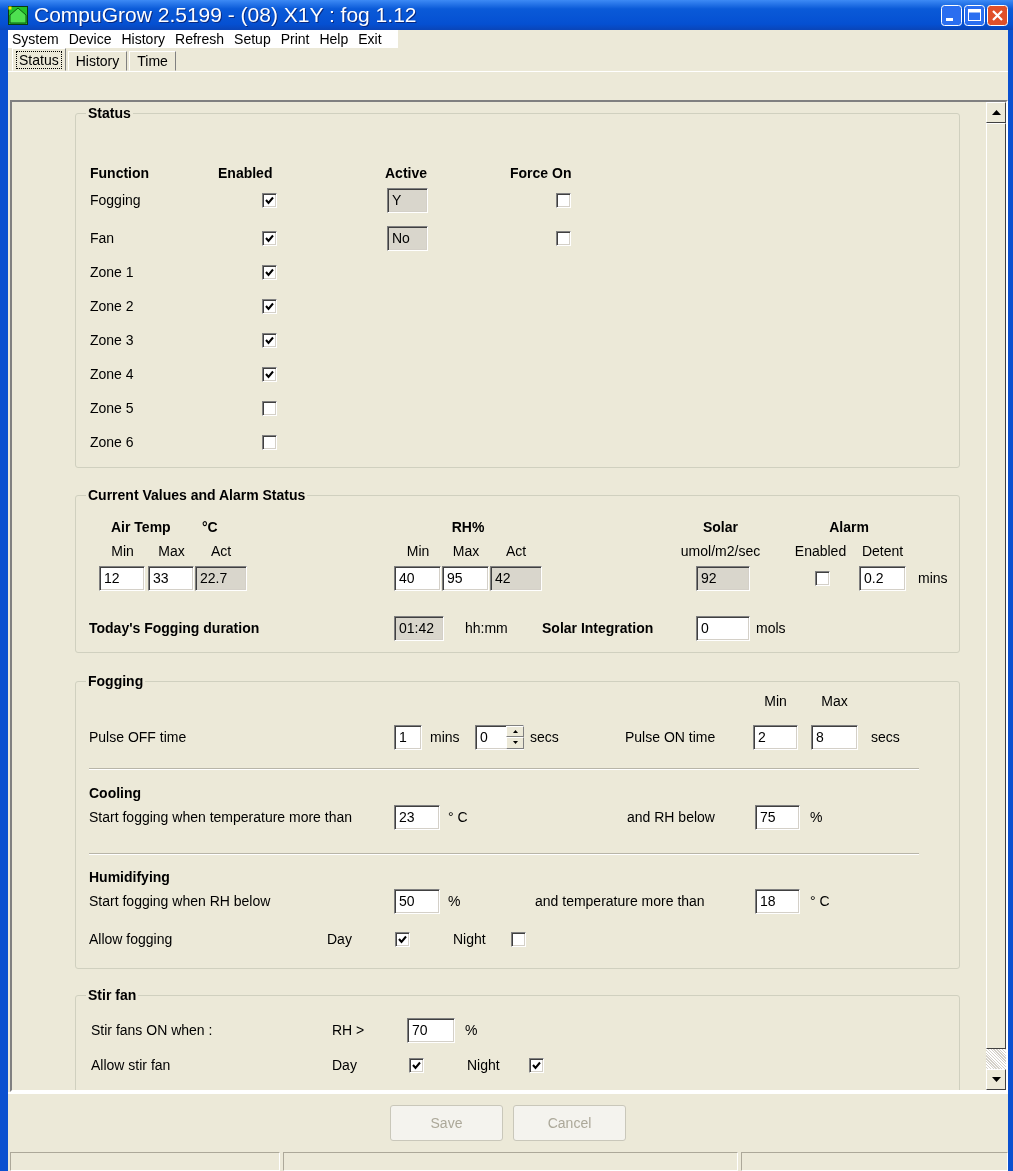 The image size is (1013, 1171). I want to click on input-field: 75, so click(777, 817).